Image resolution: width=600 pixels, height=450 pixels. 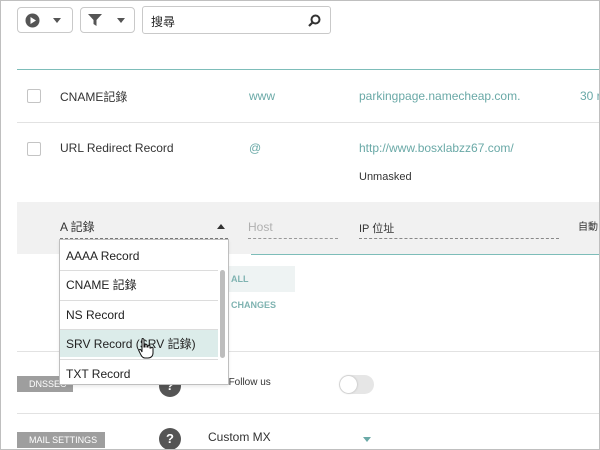 What do you see at coordinates (236, 20) in the screenshot?
I see `search-input: 搜尋` at bounding box center [236, 20].